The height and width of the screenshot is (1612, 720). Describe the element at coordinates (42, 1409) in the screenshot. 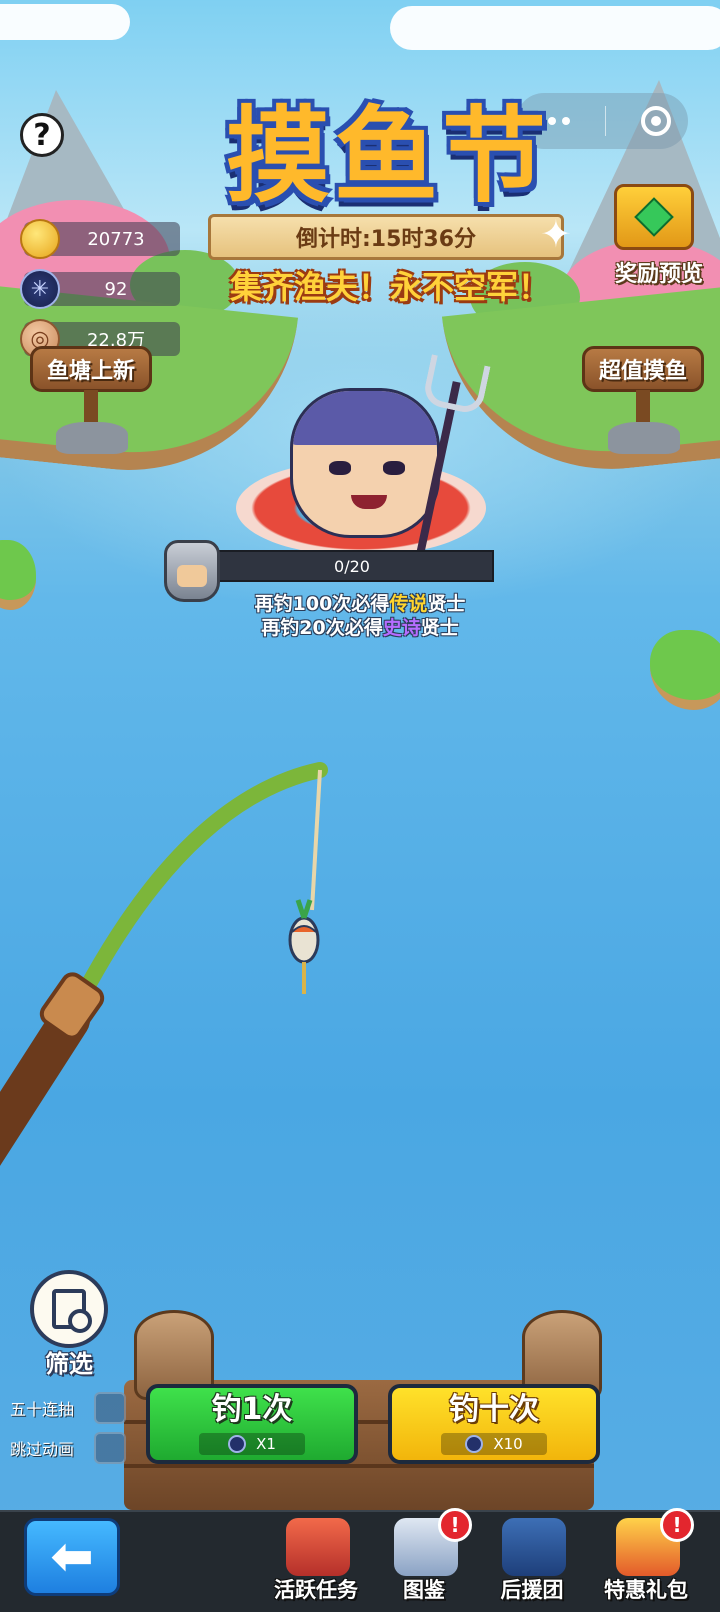

I see `toggle-fifty-draws-label: 五十连抽` at that location.